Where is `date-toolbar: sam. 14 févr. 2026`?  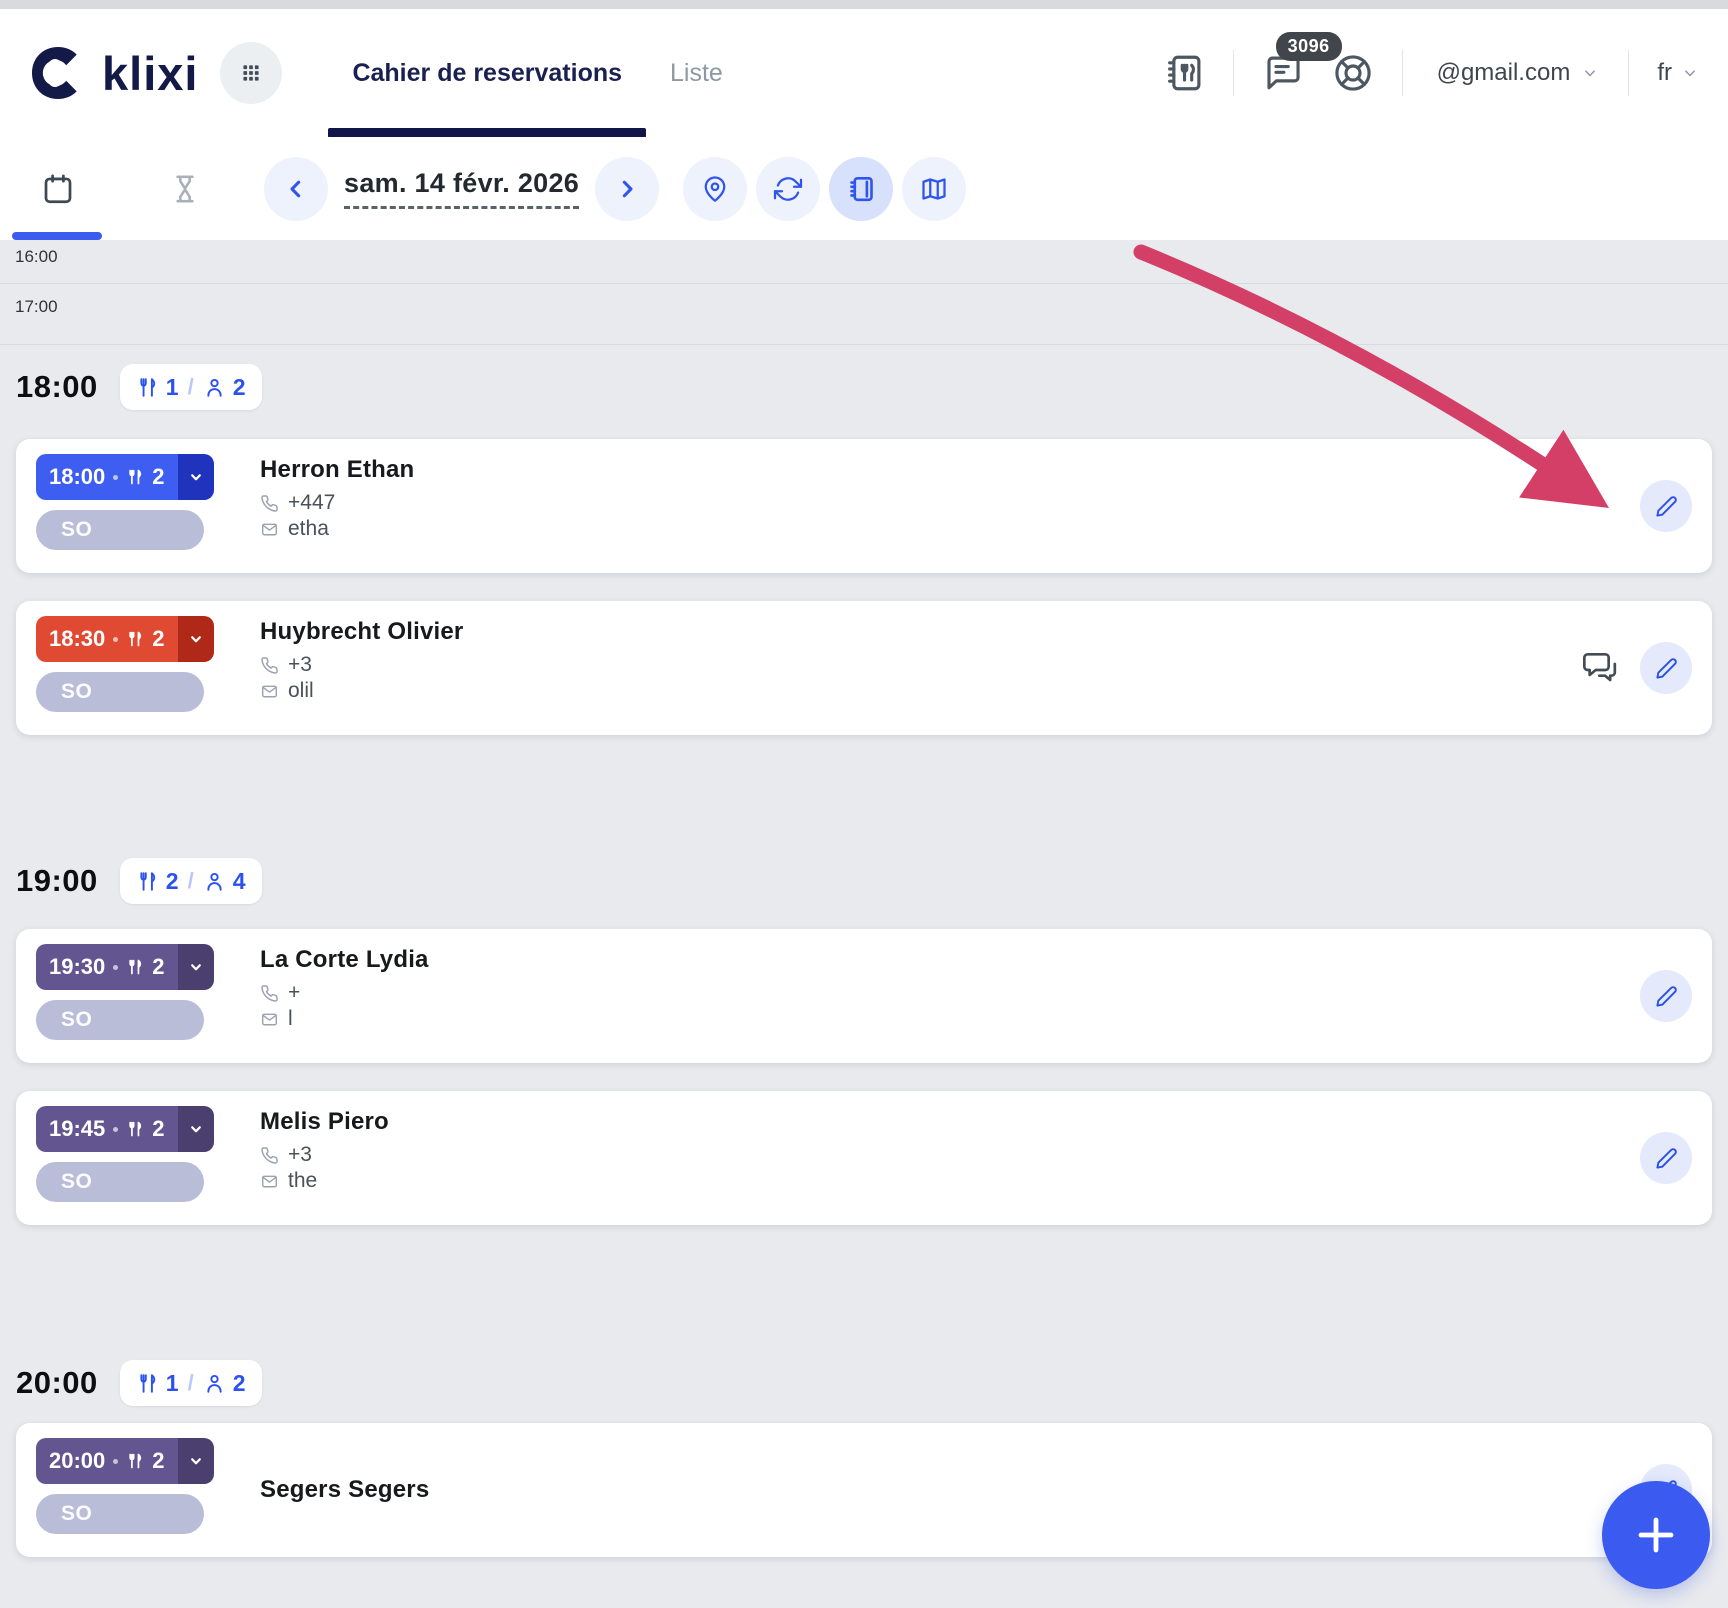
date-toolbar: sam. 14 févr. 2026 is located at coordinates (864, 188).